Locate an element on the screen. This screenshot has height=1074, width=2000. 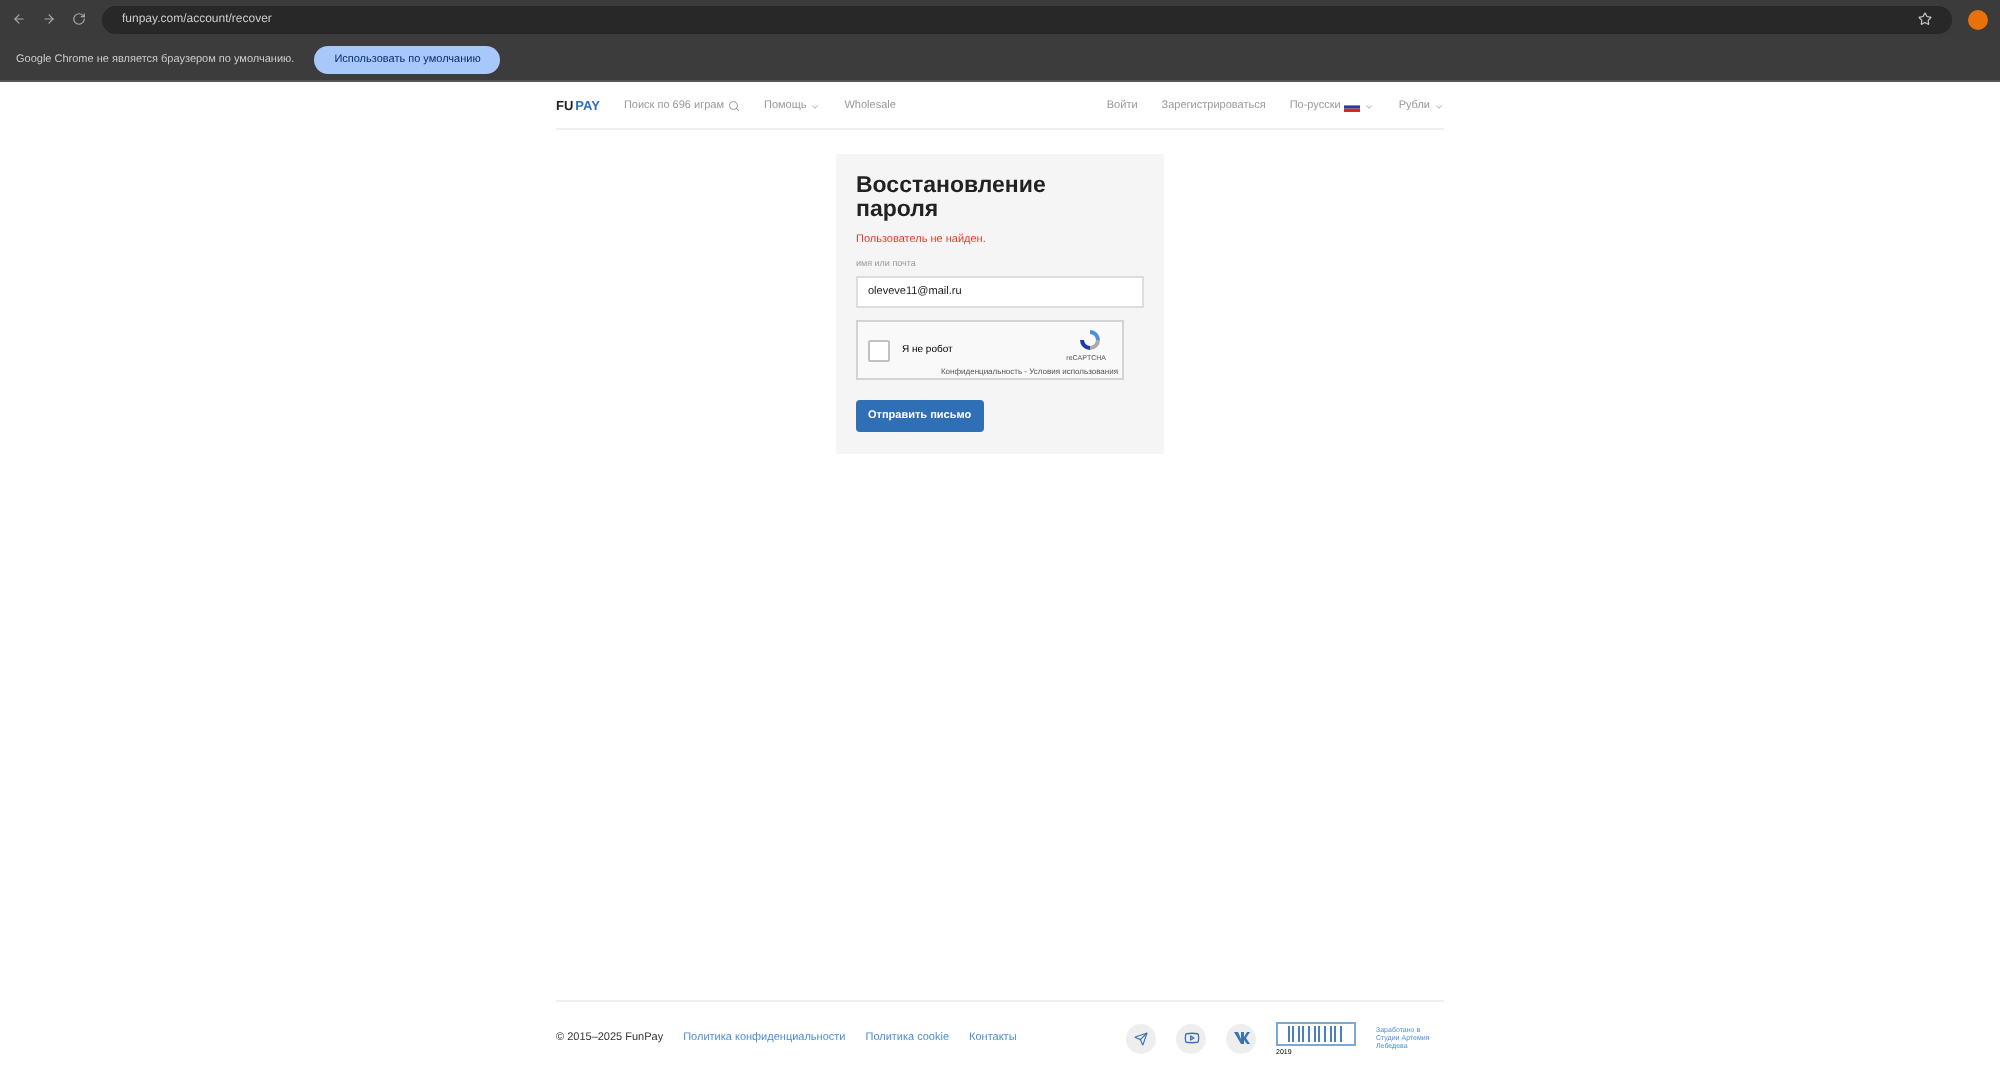
back-icon is located at coordinates (19, 19).